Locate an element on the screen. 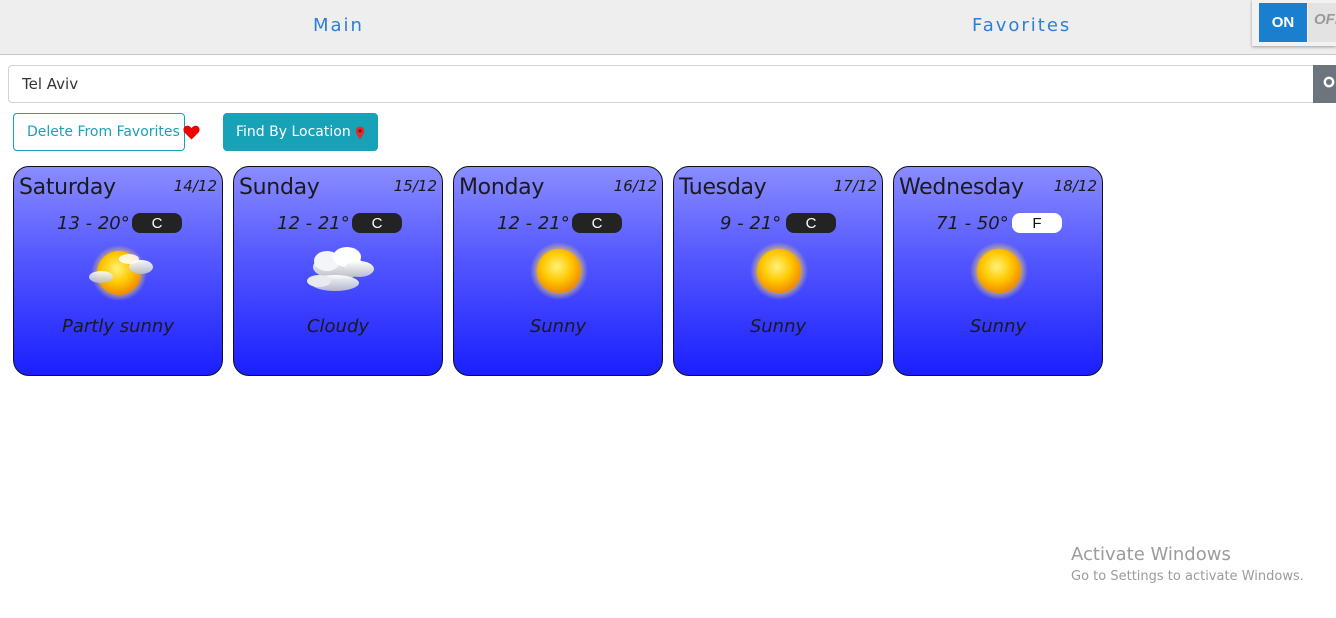 Image resolution: width=1336 pixels, height=618 pixels. temperature-range: 13 - 20° is located at coordinates (93, 223).